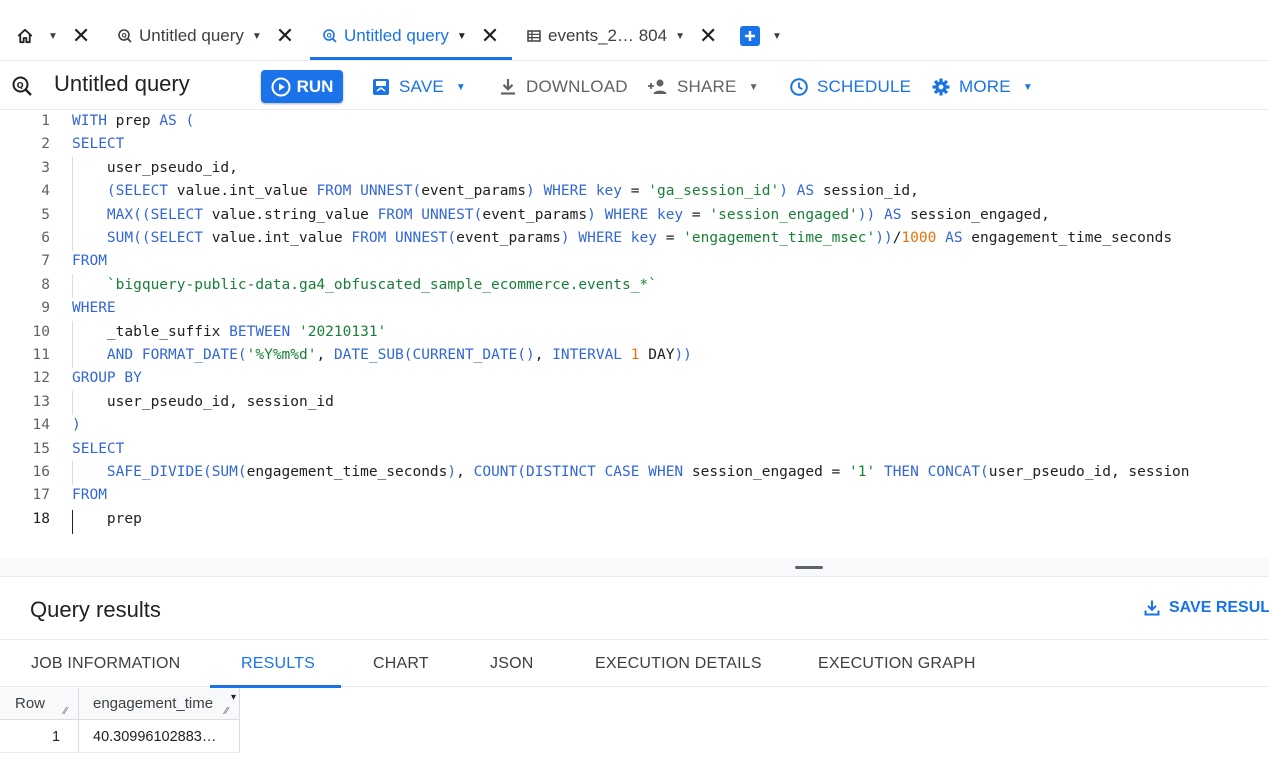  I want to click on code-token: 'engagement_time_msec', so click(779, 238).